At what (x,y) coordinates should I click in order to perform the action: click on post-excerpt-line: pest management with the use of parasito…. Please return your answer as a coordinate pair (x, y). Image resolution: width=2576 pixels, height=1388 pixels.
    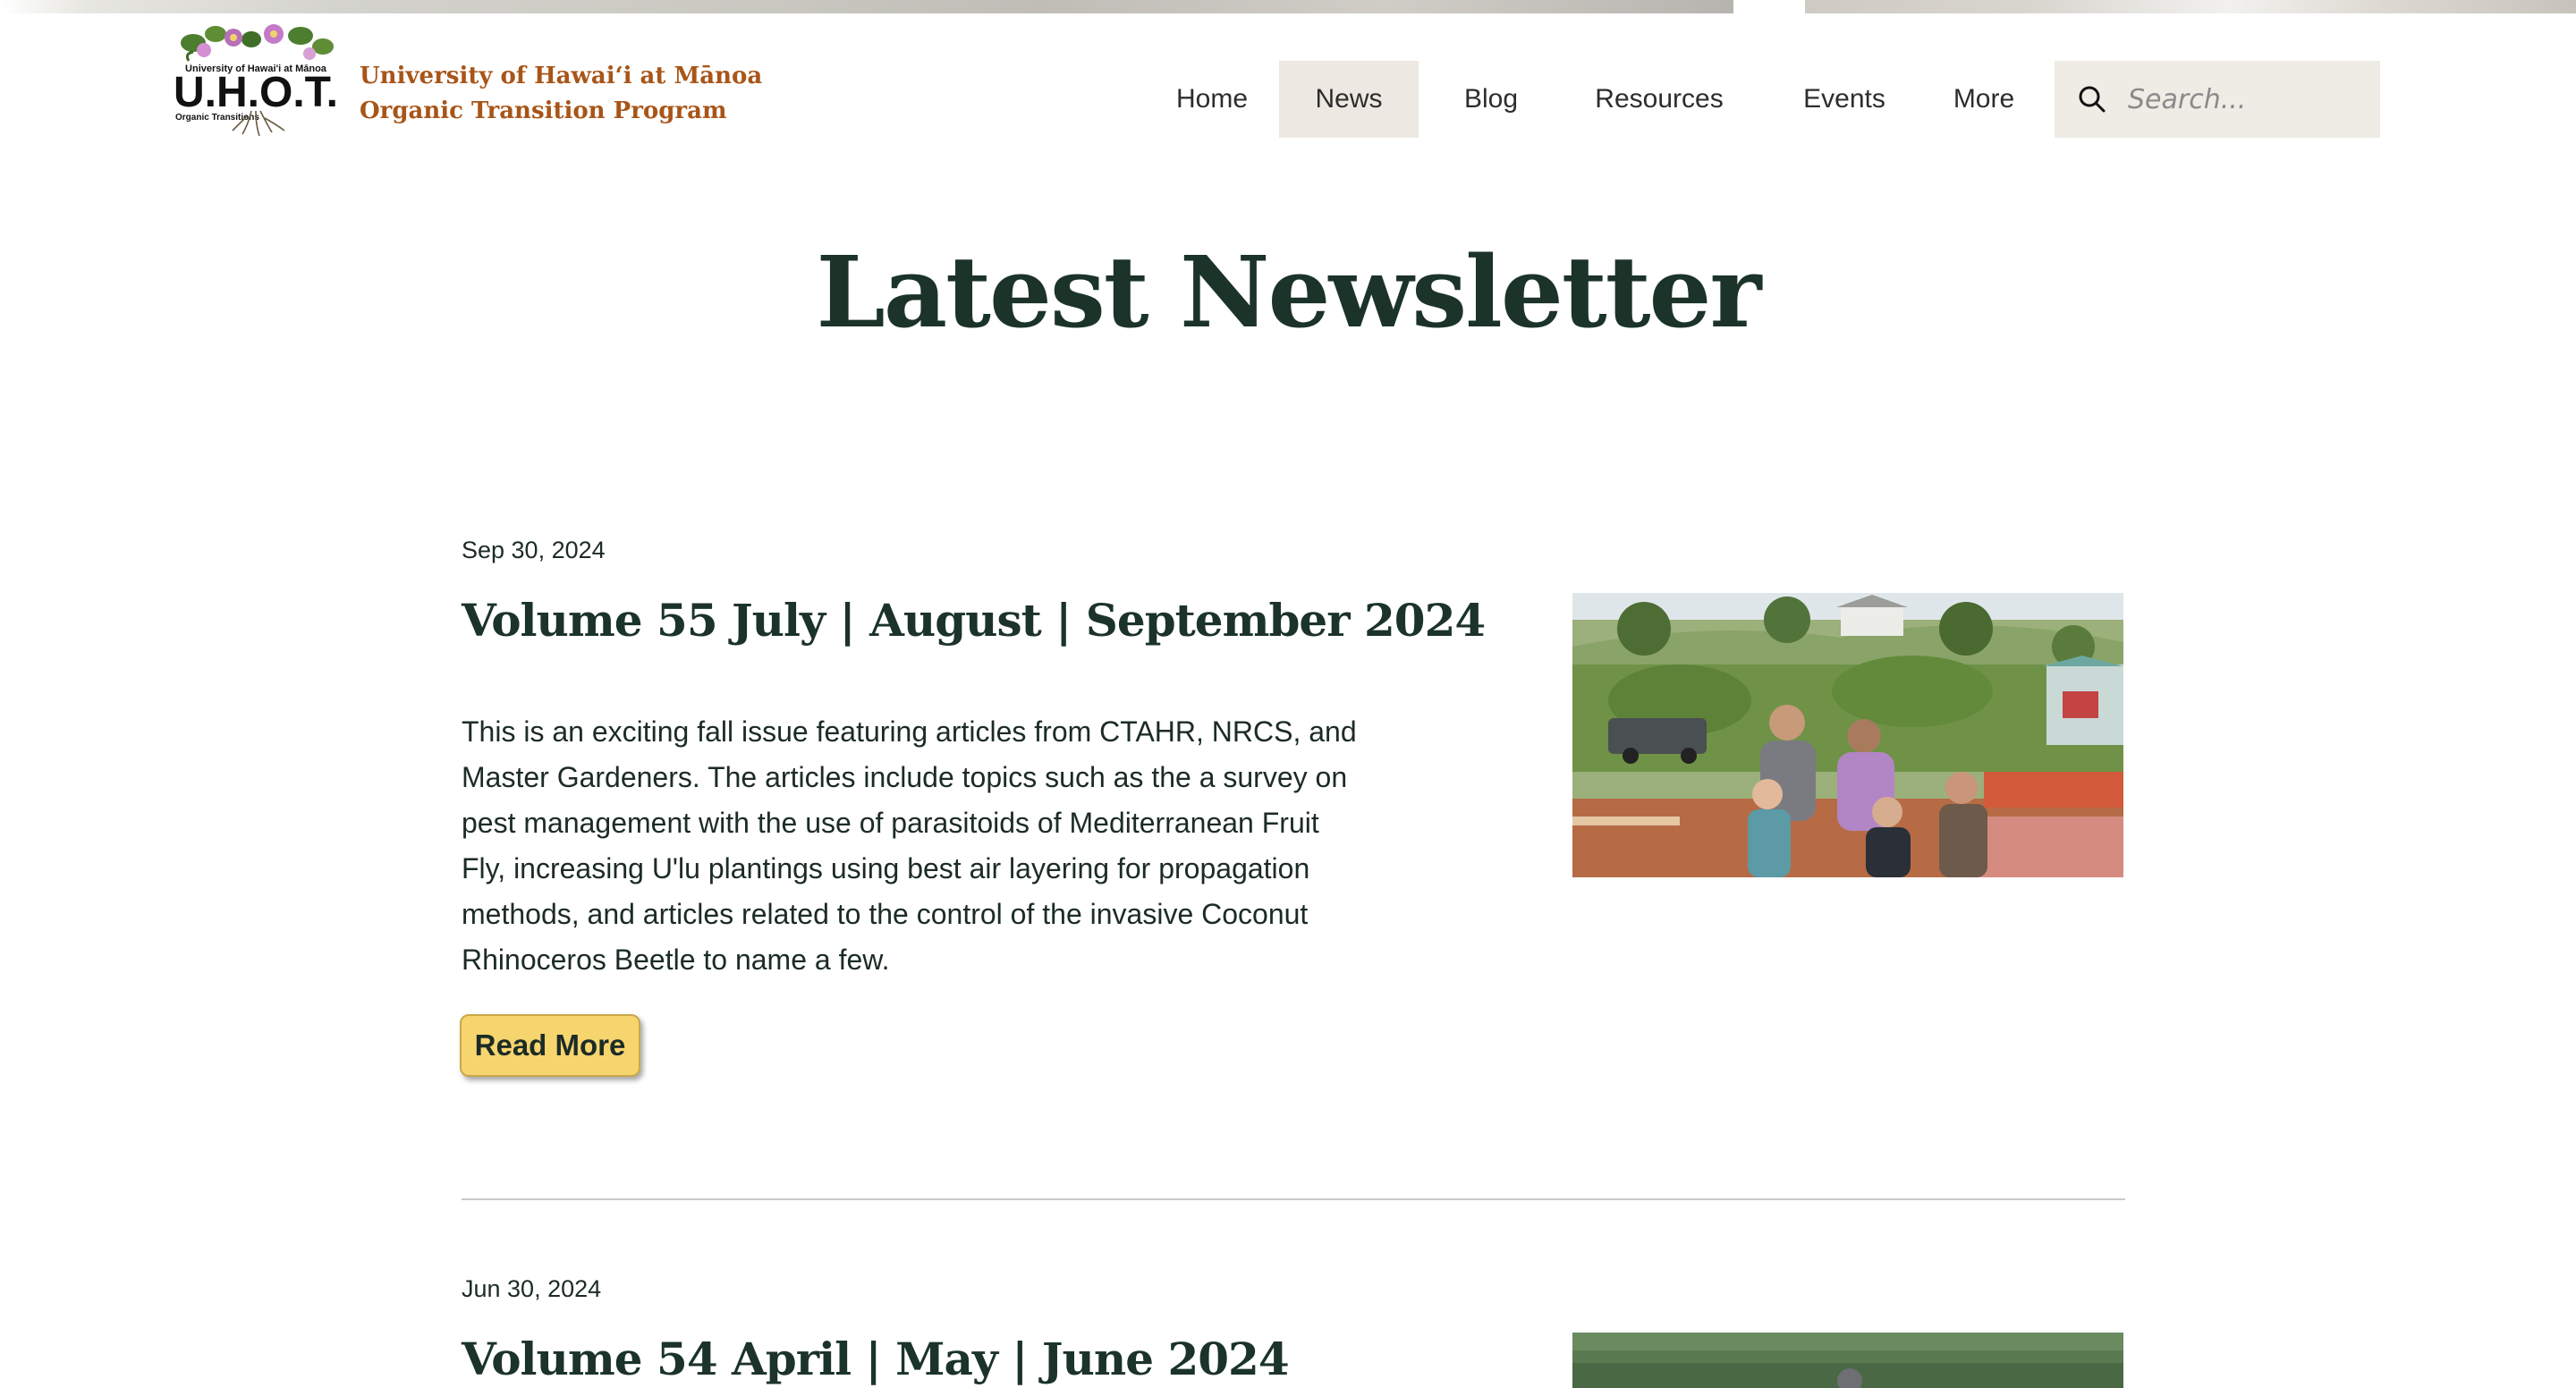
    Looking at the image, I should click on (890, 823).